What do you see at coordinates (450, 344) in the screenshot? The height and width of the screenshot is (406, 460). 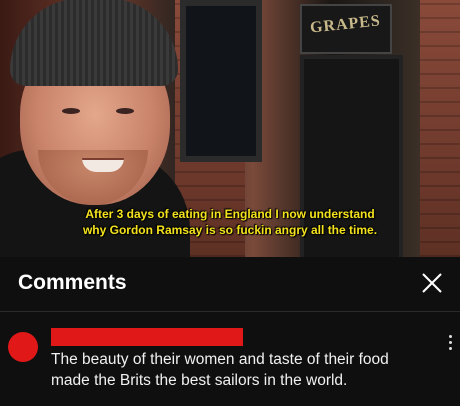 I see `more-options-icon` at bounding box center [450, 344].